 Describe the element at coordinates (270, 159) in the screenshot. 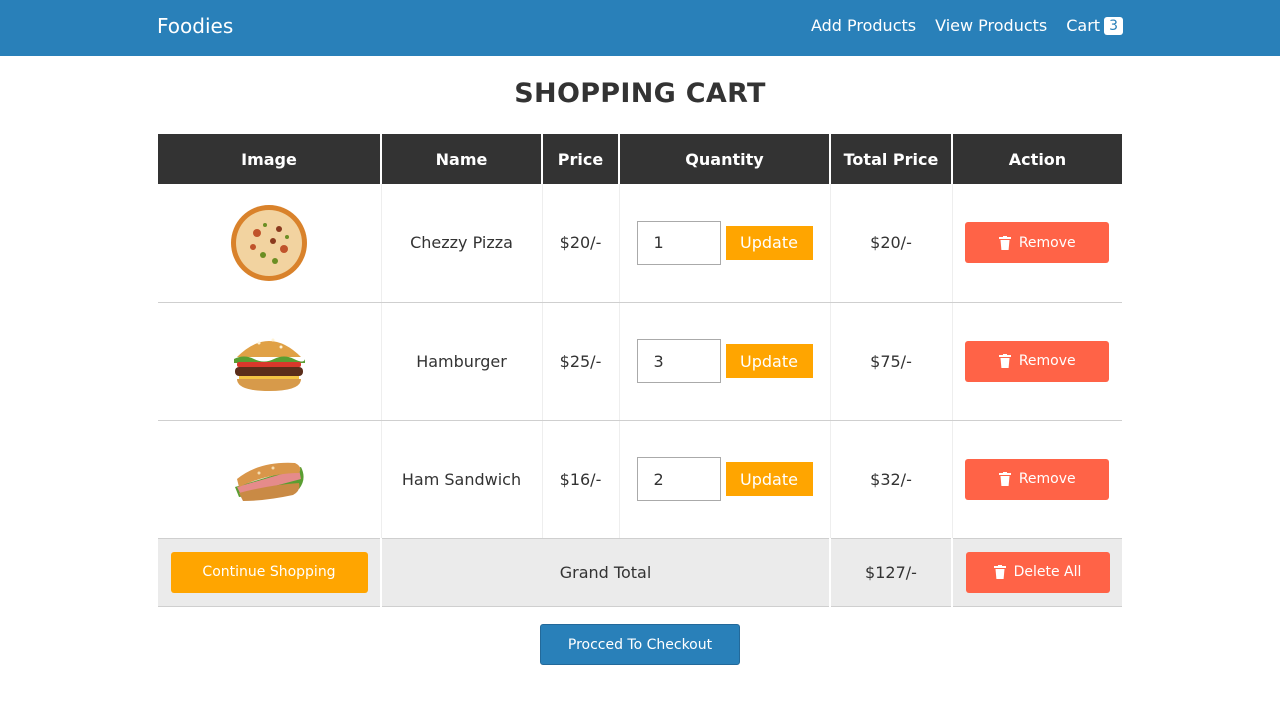

I see `header-image: Image` at that location.